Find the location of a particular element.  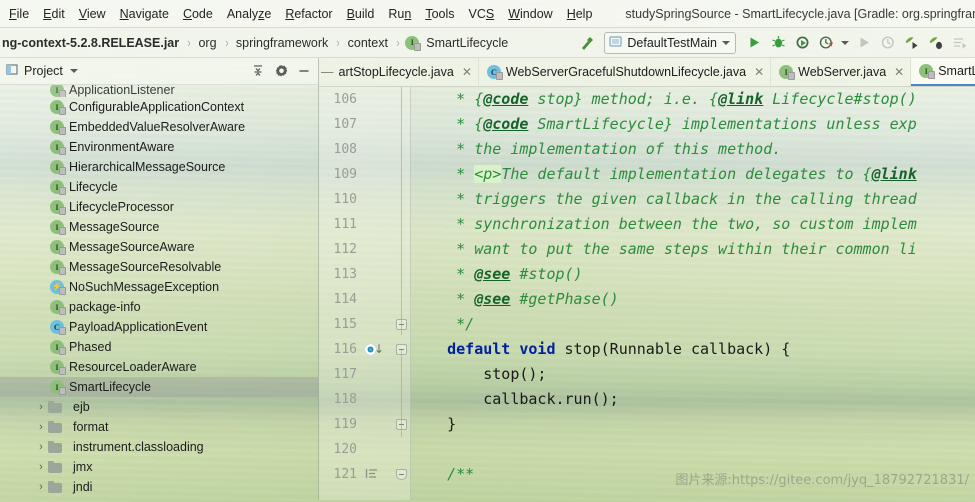

tree-file-row: Ipackage-info is located at coordinates (159, 307).